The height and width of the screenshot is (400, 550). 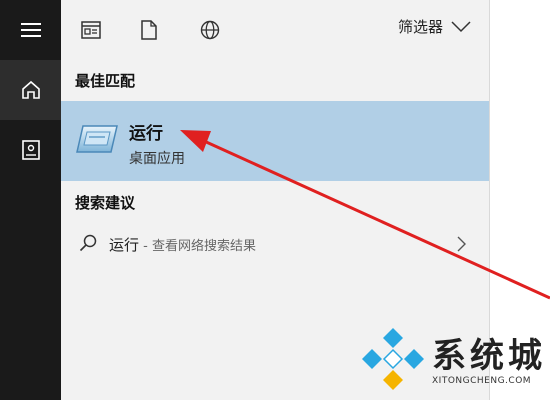 What do you see at coordinates (482, 381) in the screenshot?
I see `watermark-url: XITONGCHENG.COM` at bounding box center [482, 381].